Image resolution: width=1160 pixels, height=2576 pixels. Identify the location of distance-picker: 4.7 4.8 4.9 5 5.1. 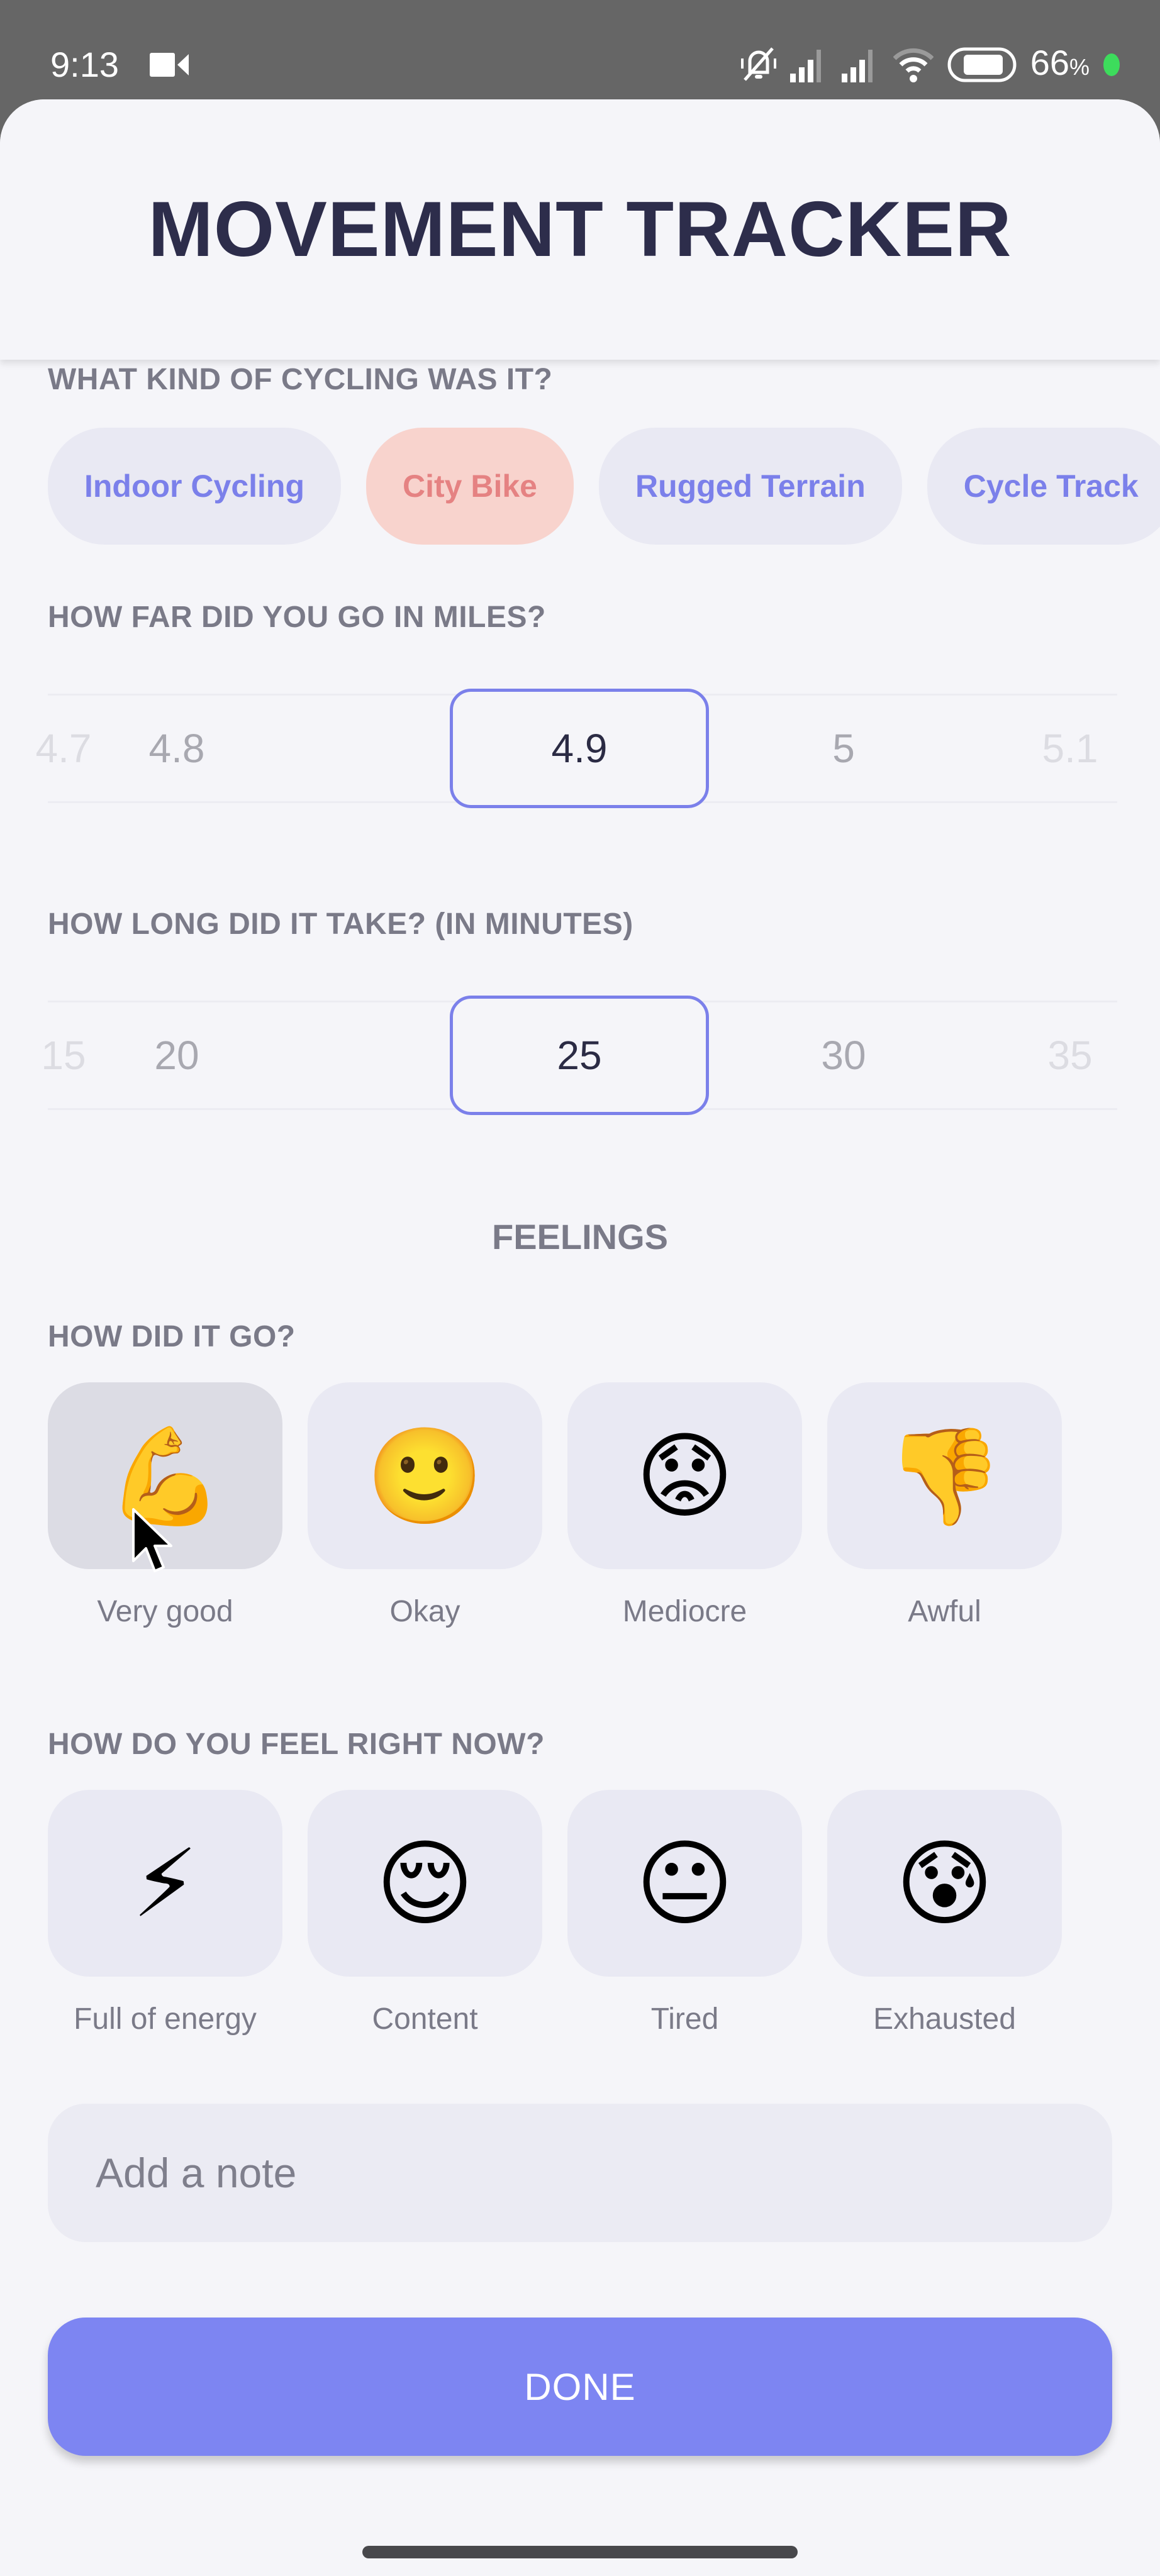
(576, 748).